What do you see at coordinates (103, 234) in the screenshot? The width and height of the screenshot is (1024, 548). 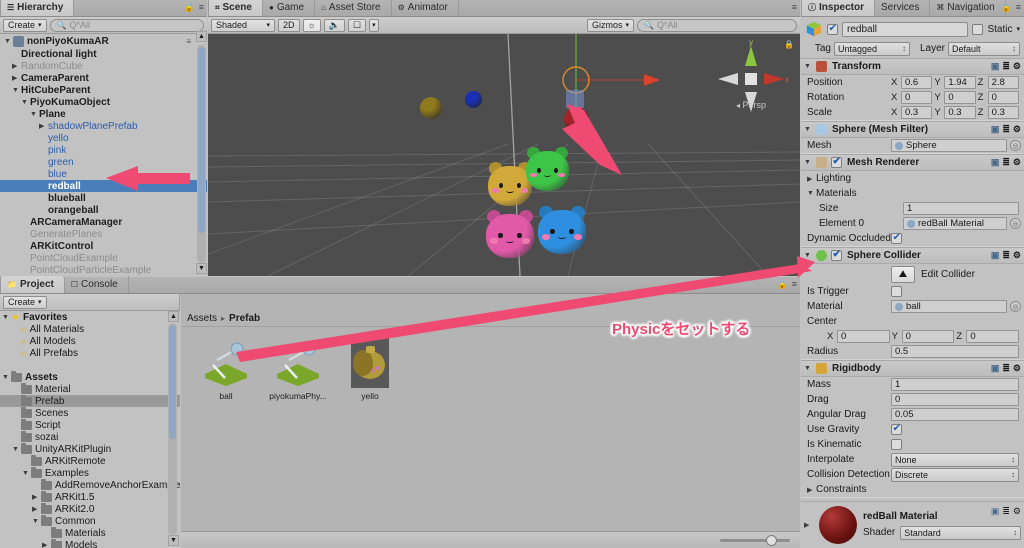 I see `hierarchy-item-generateplanes: GeneratePlanes` at bounding box center [103, 234].